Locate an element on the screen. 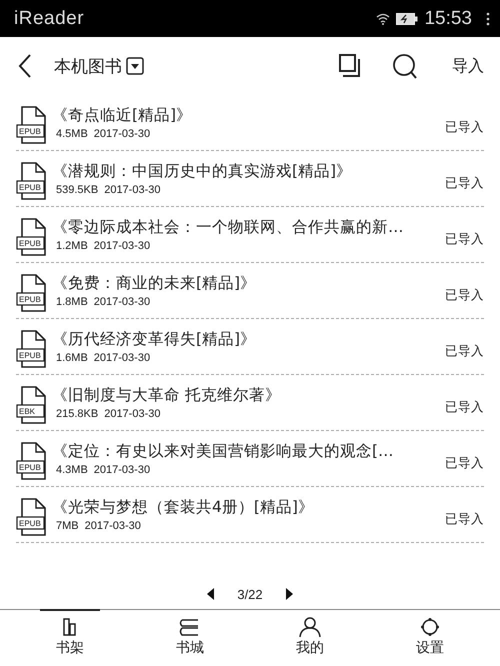  file-size: 7MB is located at coordinates (67, 526).